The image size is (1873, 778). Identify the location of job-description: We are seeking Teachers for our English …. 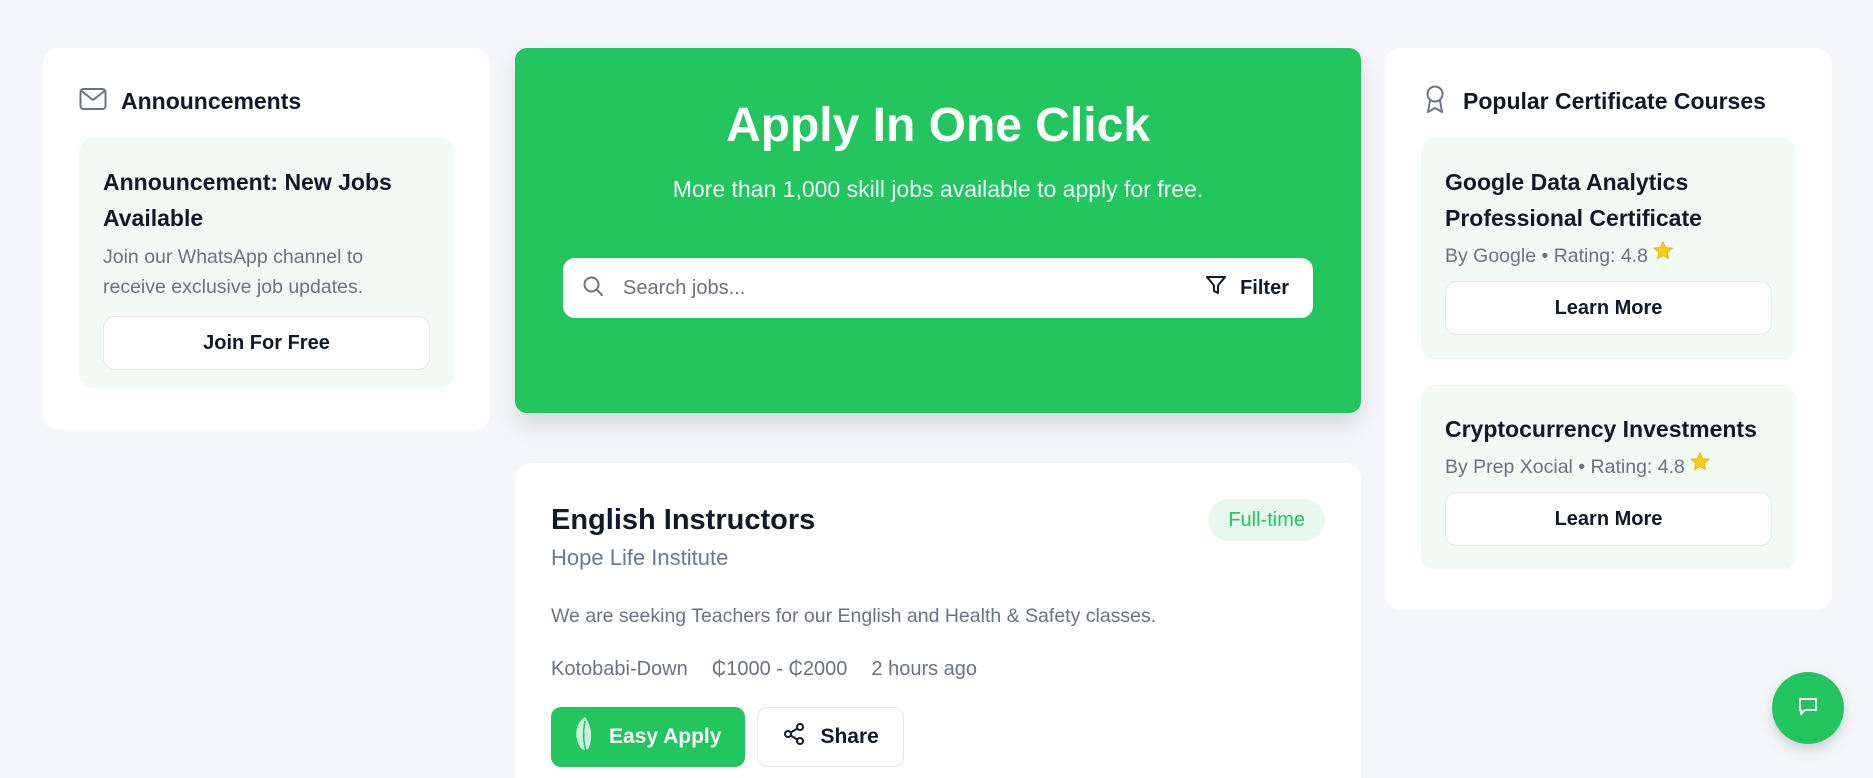
(854, 616).